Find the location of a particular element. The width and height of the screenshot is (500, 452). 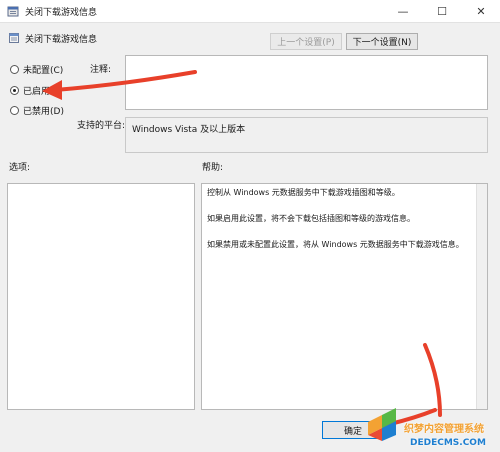

minimize-button: — is located at coordinates (403, 11).